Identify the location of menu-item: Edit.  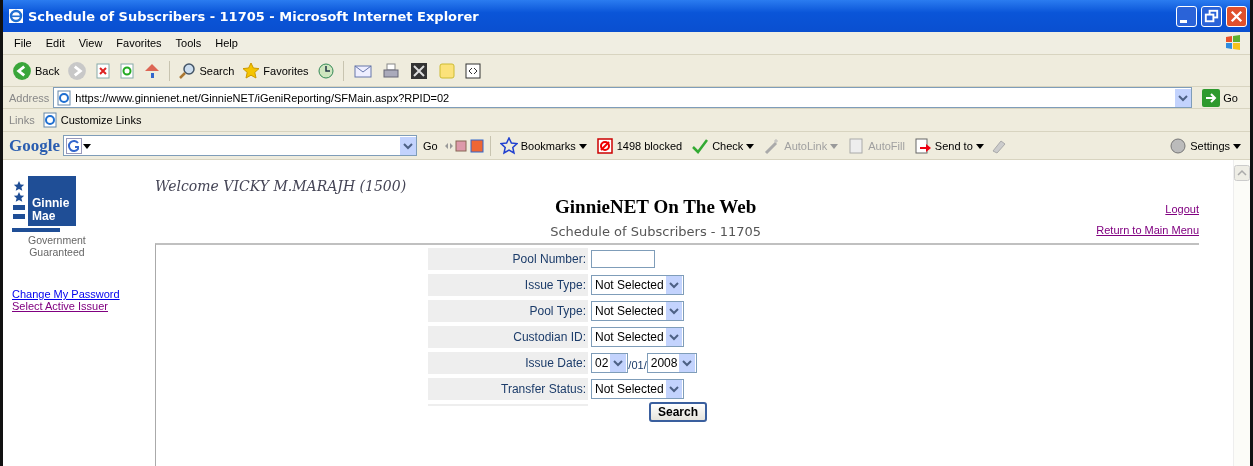
(55, 43).